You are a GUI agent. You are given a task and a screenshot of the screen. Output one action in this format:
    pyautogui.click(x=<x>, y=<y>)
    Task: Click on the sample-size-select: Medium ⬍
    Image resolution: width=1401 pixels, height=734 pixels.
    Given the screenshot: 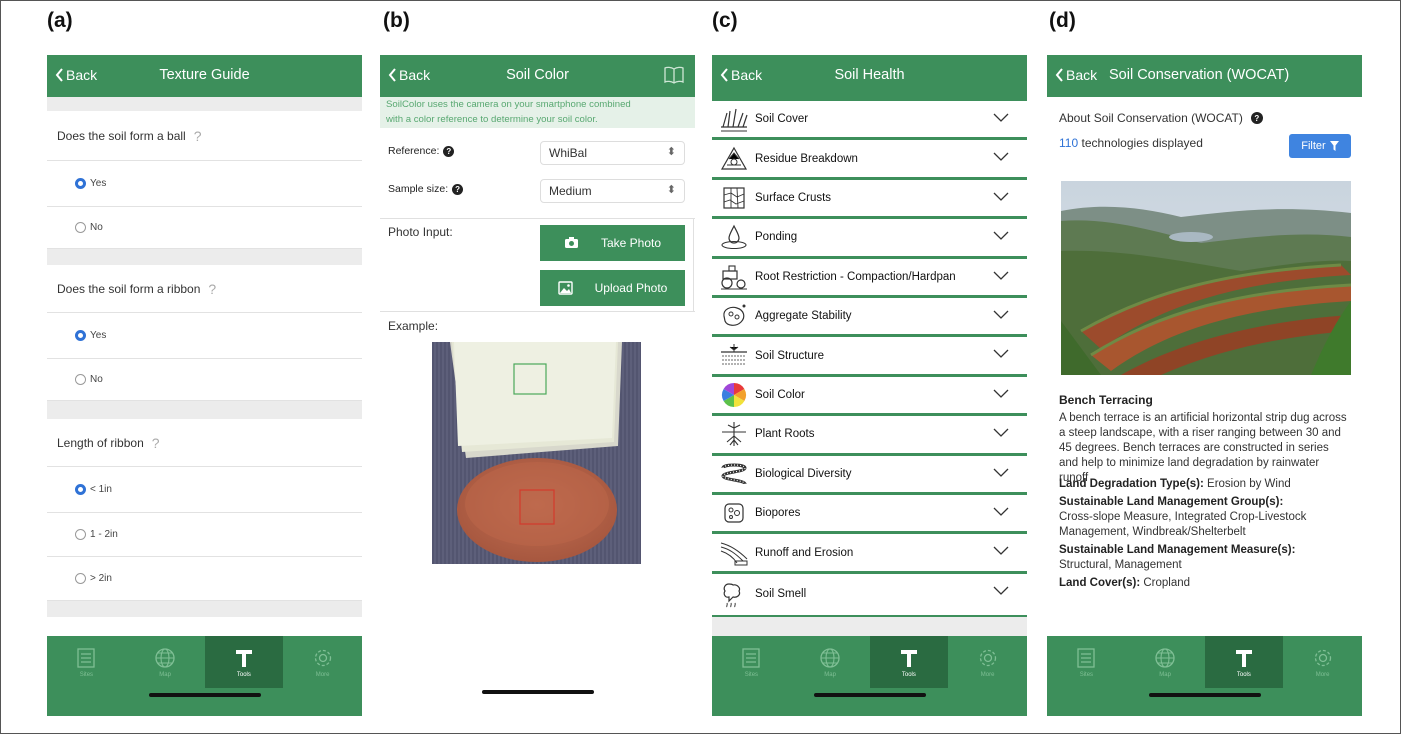 What is the action you would take?
    pyautogui.click(x=612, y=191)
    